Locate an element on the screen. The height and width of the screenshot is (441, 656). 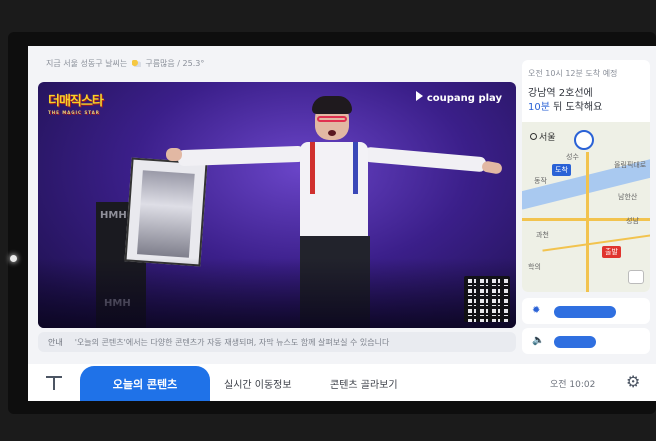
tab-content-browse: 콘텐츠 골라보기 is located at coordinates (364, 383).